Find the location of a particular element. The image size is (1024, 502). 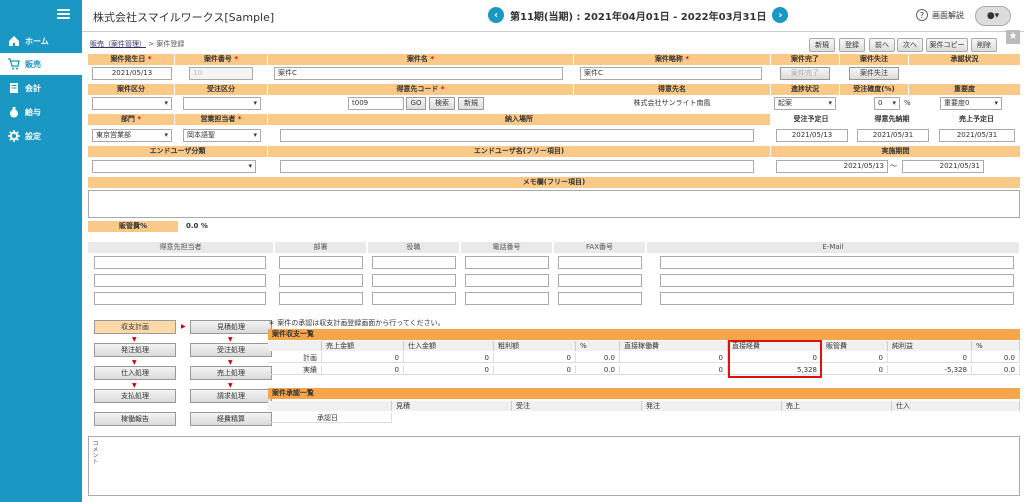

order-date-field: 2021/05/13 is located at coordinates (812, 135).